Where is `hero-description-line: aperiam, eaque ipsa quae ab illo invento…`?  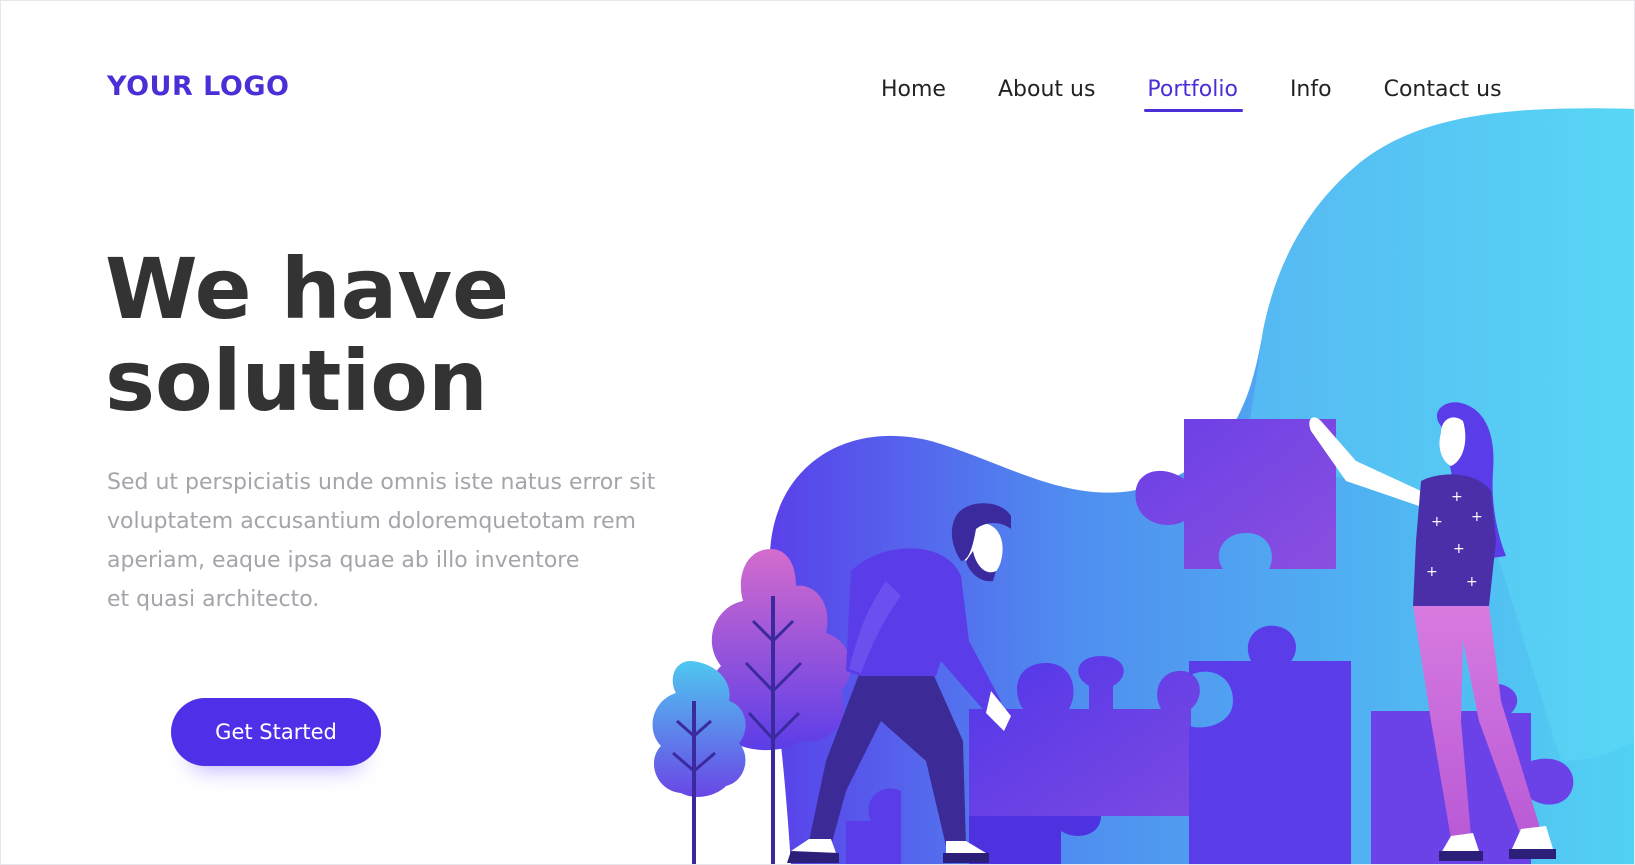 hero-description-line: aperiam, eaque ipsa quae ab illo invento… is located at coordinates (343, 560).